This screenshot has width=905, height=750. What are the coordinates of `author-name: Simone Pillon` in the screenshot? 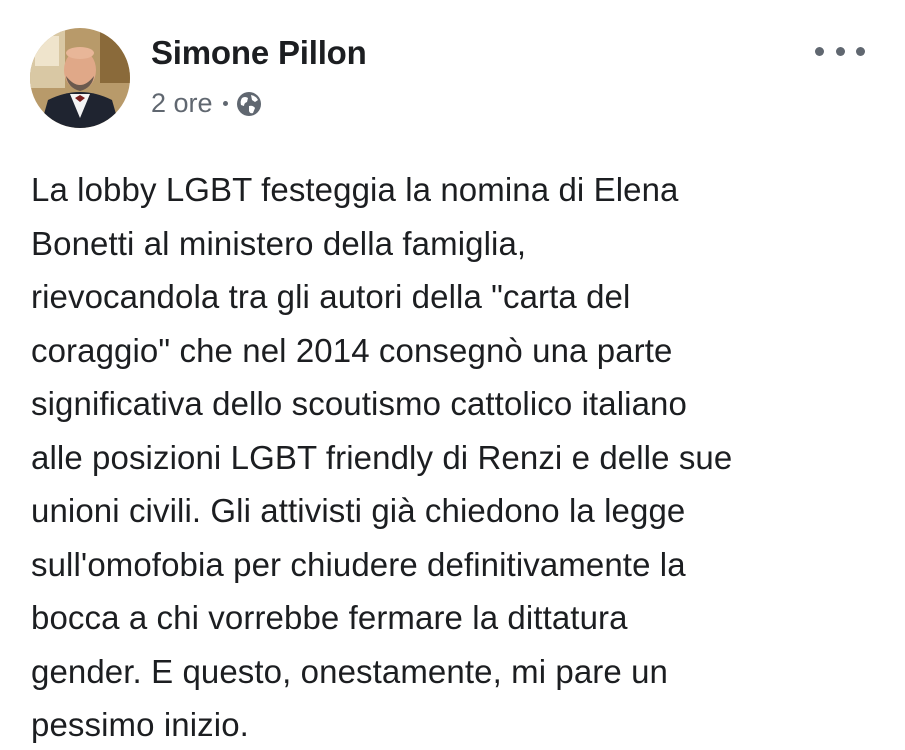 It's located at (259, 53).